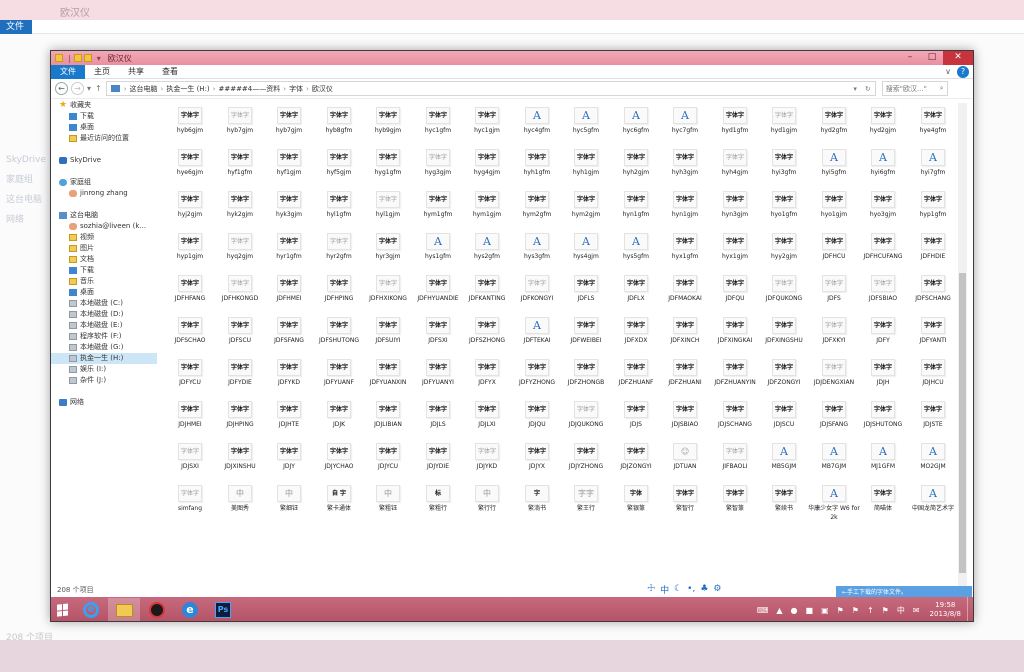  I want to click on font-file-item: 字体字 JDJQUKONG, so click(586, 423).